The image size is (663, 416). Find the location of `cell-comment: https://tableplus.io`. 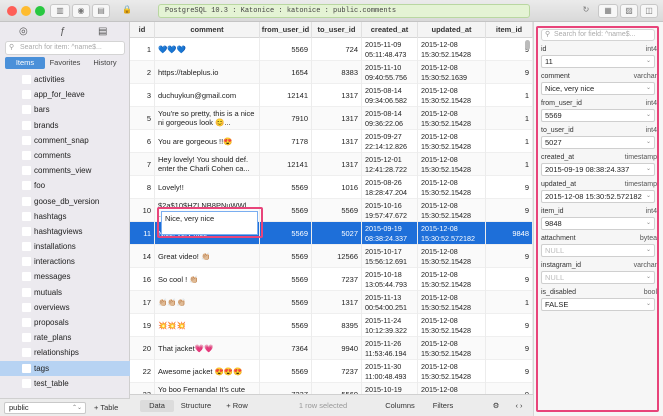

cell-comment: https://tableplus.io is located at coordinates (207, 72).